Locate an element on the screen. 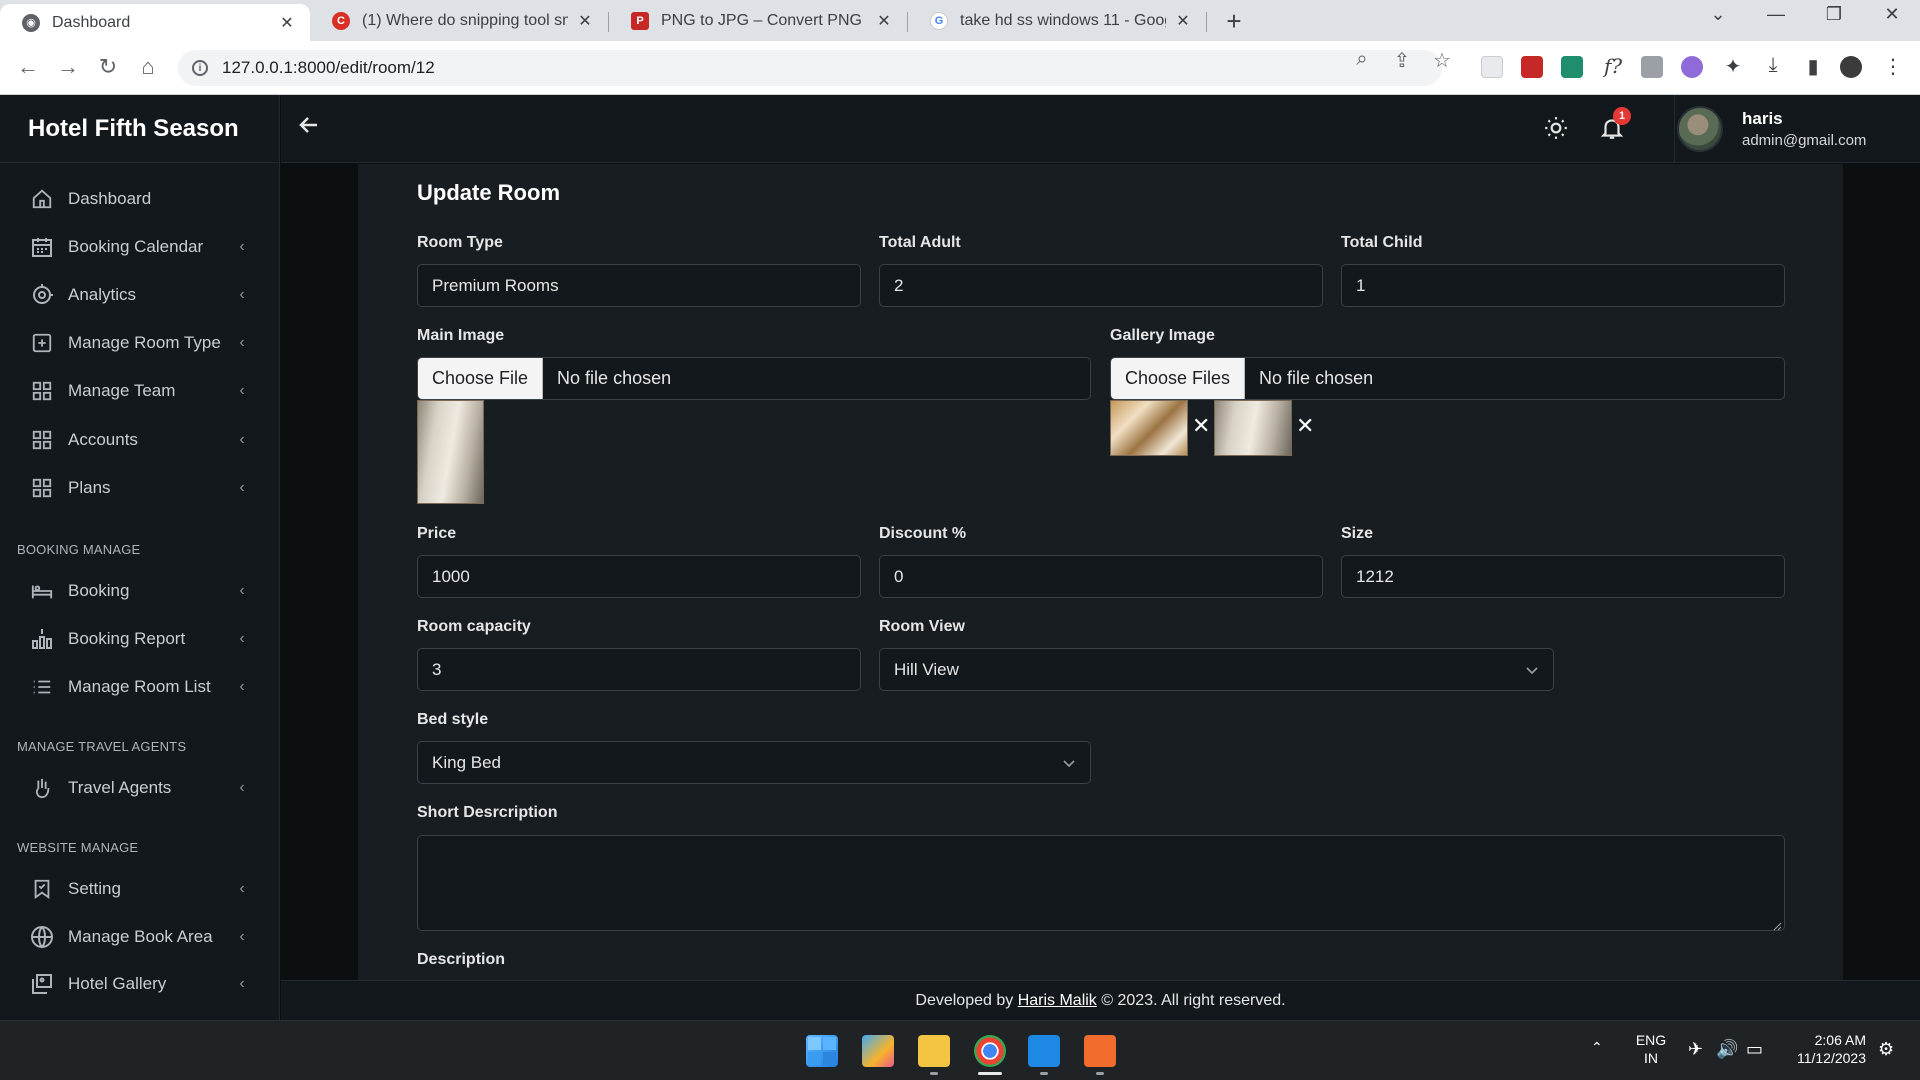  profile-avatar is located at coordinates (1851, 67).